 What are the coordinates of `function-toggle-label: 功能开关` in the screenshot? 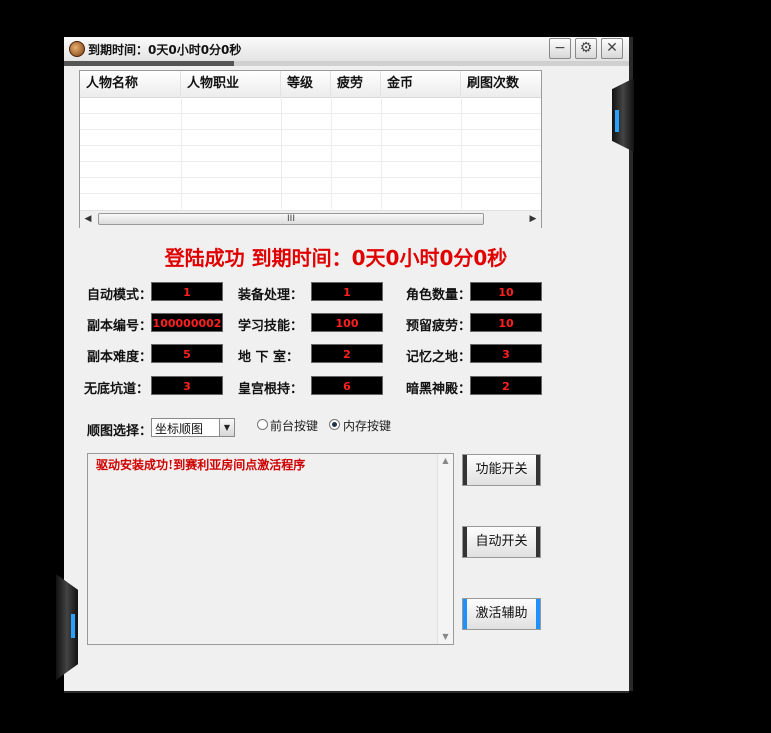 It's located at (501, 469).